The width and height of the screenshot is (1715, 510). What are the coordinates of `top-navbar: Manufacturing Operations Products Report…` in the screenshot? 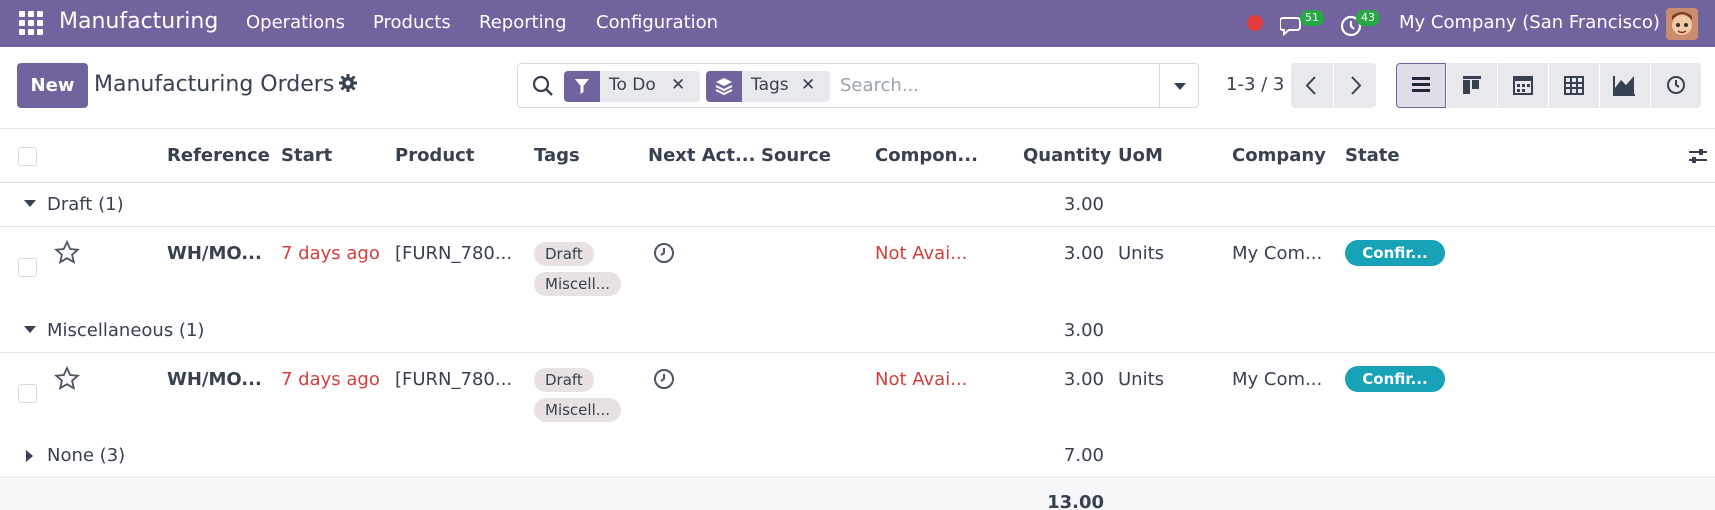 It's located at (857, 23).